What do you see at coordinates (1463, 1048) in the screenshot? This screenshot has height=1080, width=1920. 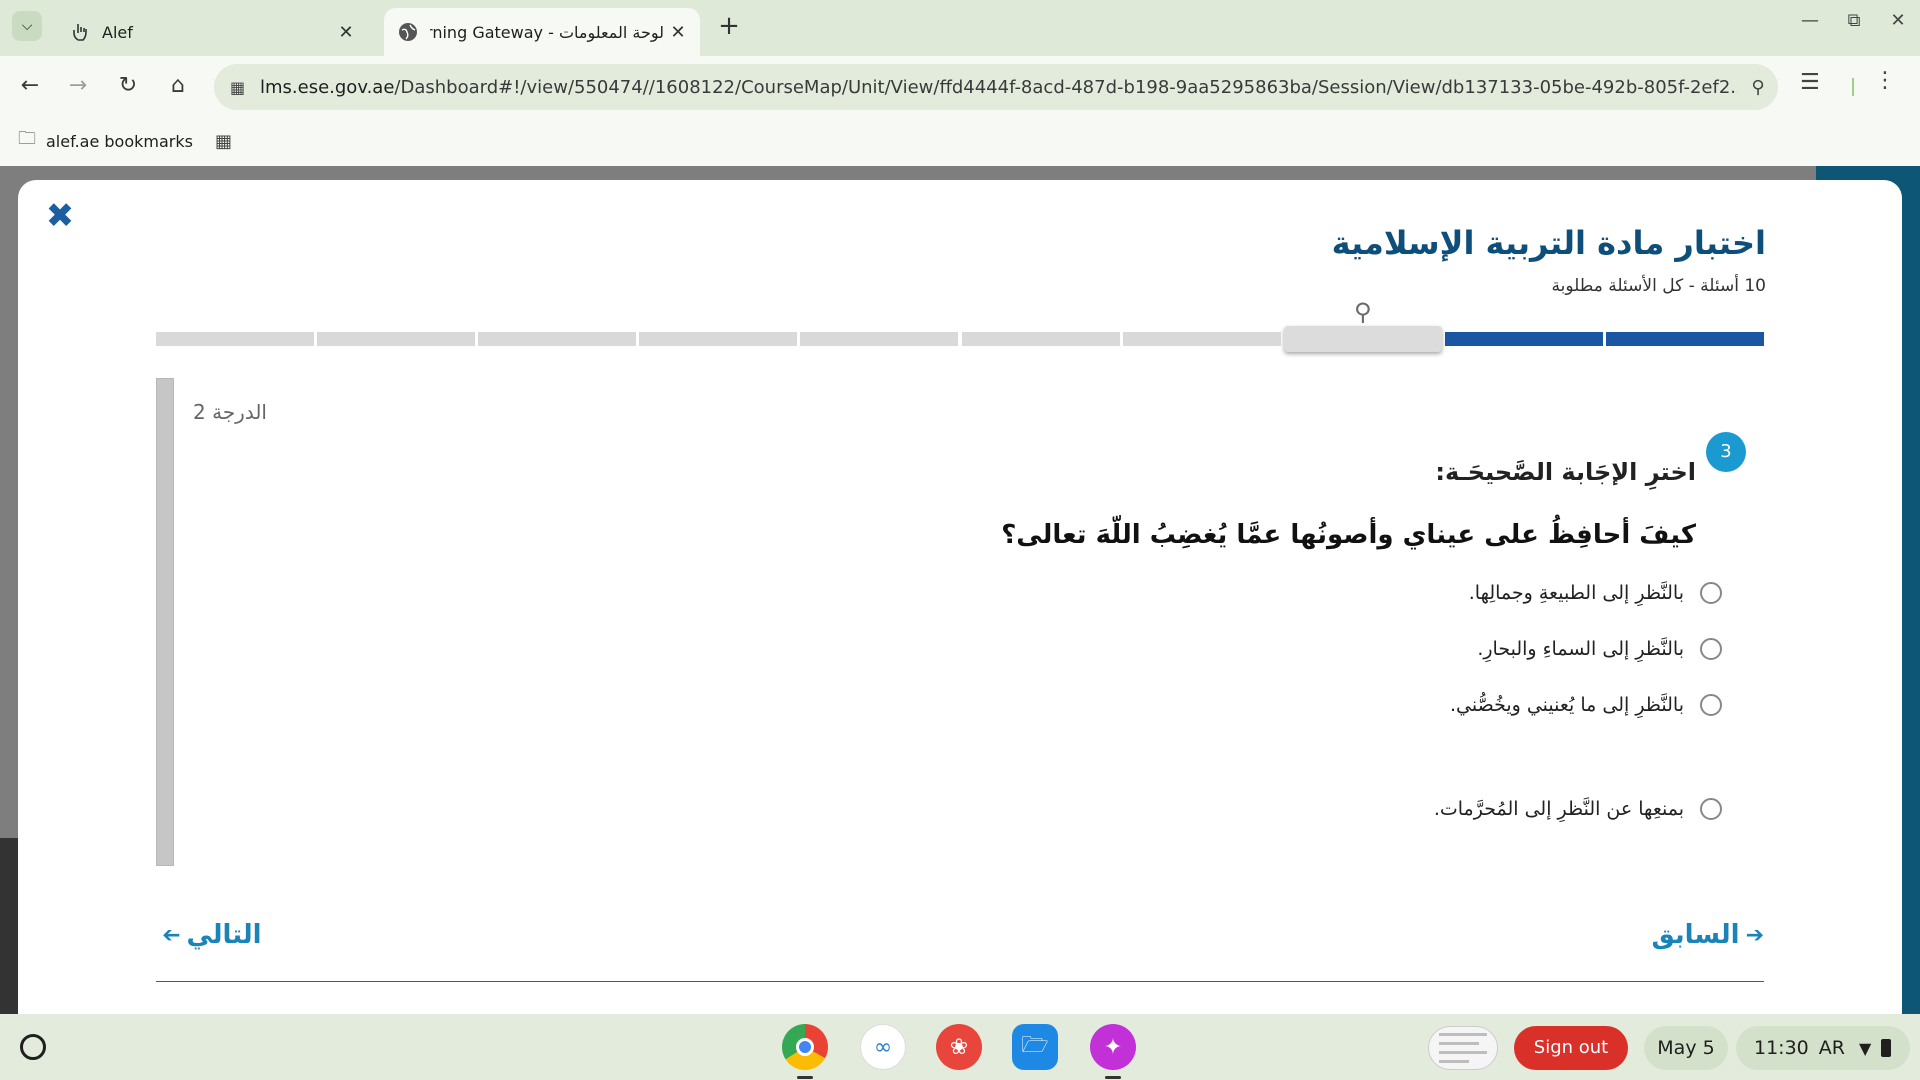 I see `screenshot-thumbnail` at bounding box center [1463, 1048].